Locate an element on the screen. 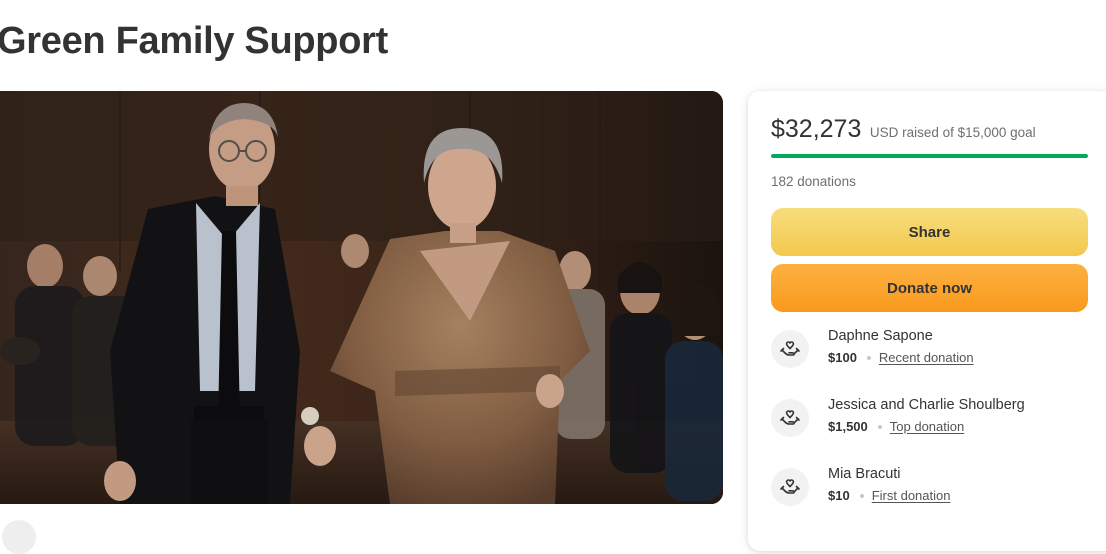 This screenshot has height=554, width=1106. donation-count: 182 donations is located at coordinates (813, 181).